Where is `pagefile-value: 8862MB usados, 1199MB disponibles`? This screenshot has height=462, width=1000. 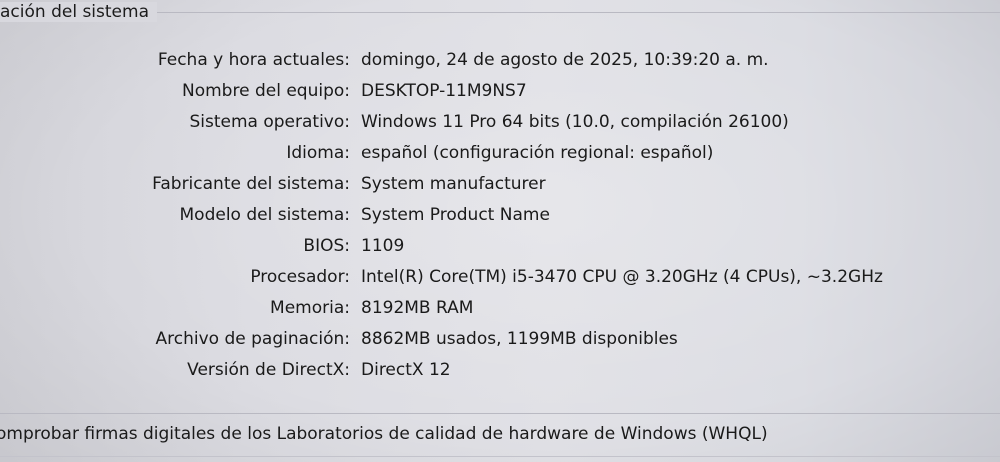 pagefile-value: 8862MB usados, 1199MB disponibles is located at coordinates (519, 339).